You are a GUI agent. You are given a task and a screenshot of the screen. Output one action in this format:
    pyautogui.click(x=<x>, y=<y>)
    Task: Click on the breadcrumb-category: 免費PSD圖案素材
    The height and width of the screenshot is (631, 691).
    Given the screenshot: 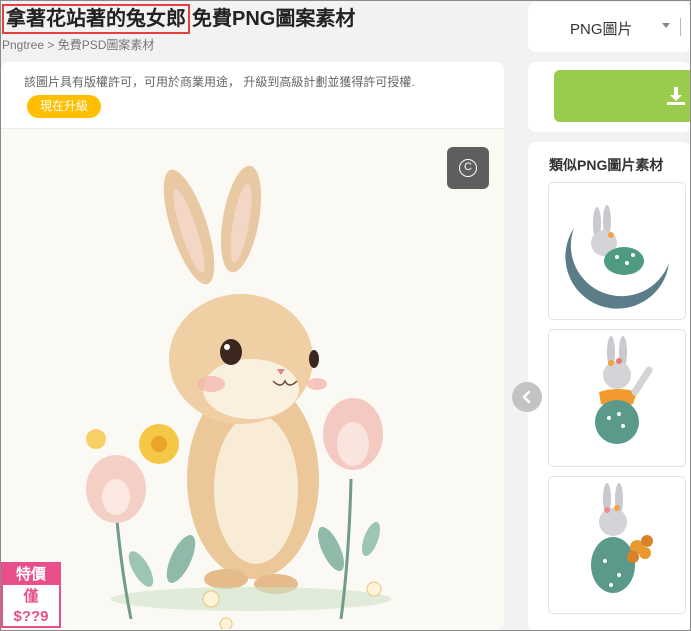 What is the action you would take?
    pyautogui.click(x=106, y=45)
    